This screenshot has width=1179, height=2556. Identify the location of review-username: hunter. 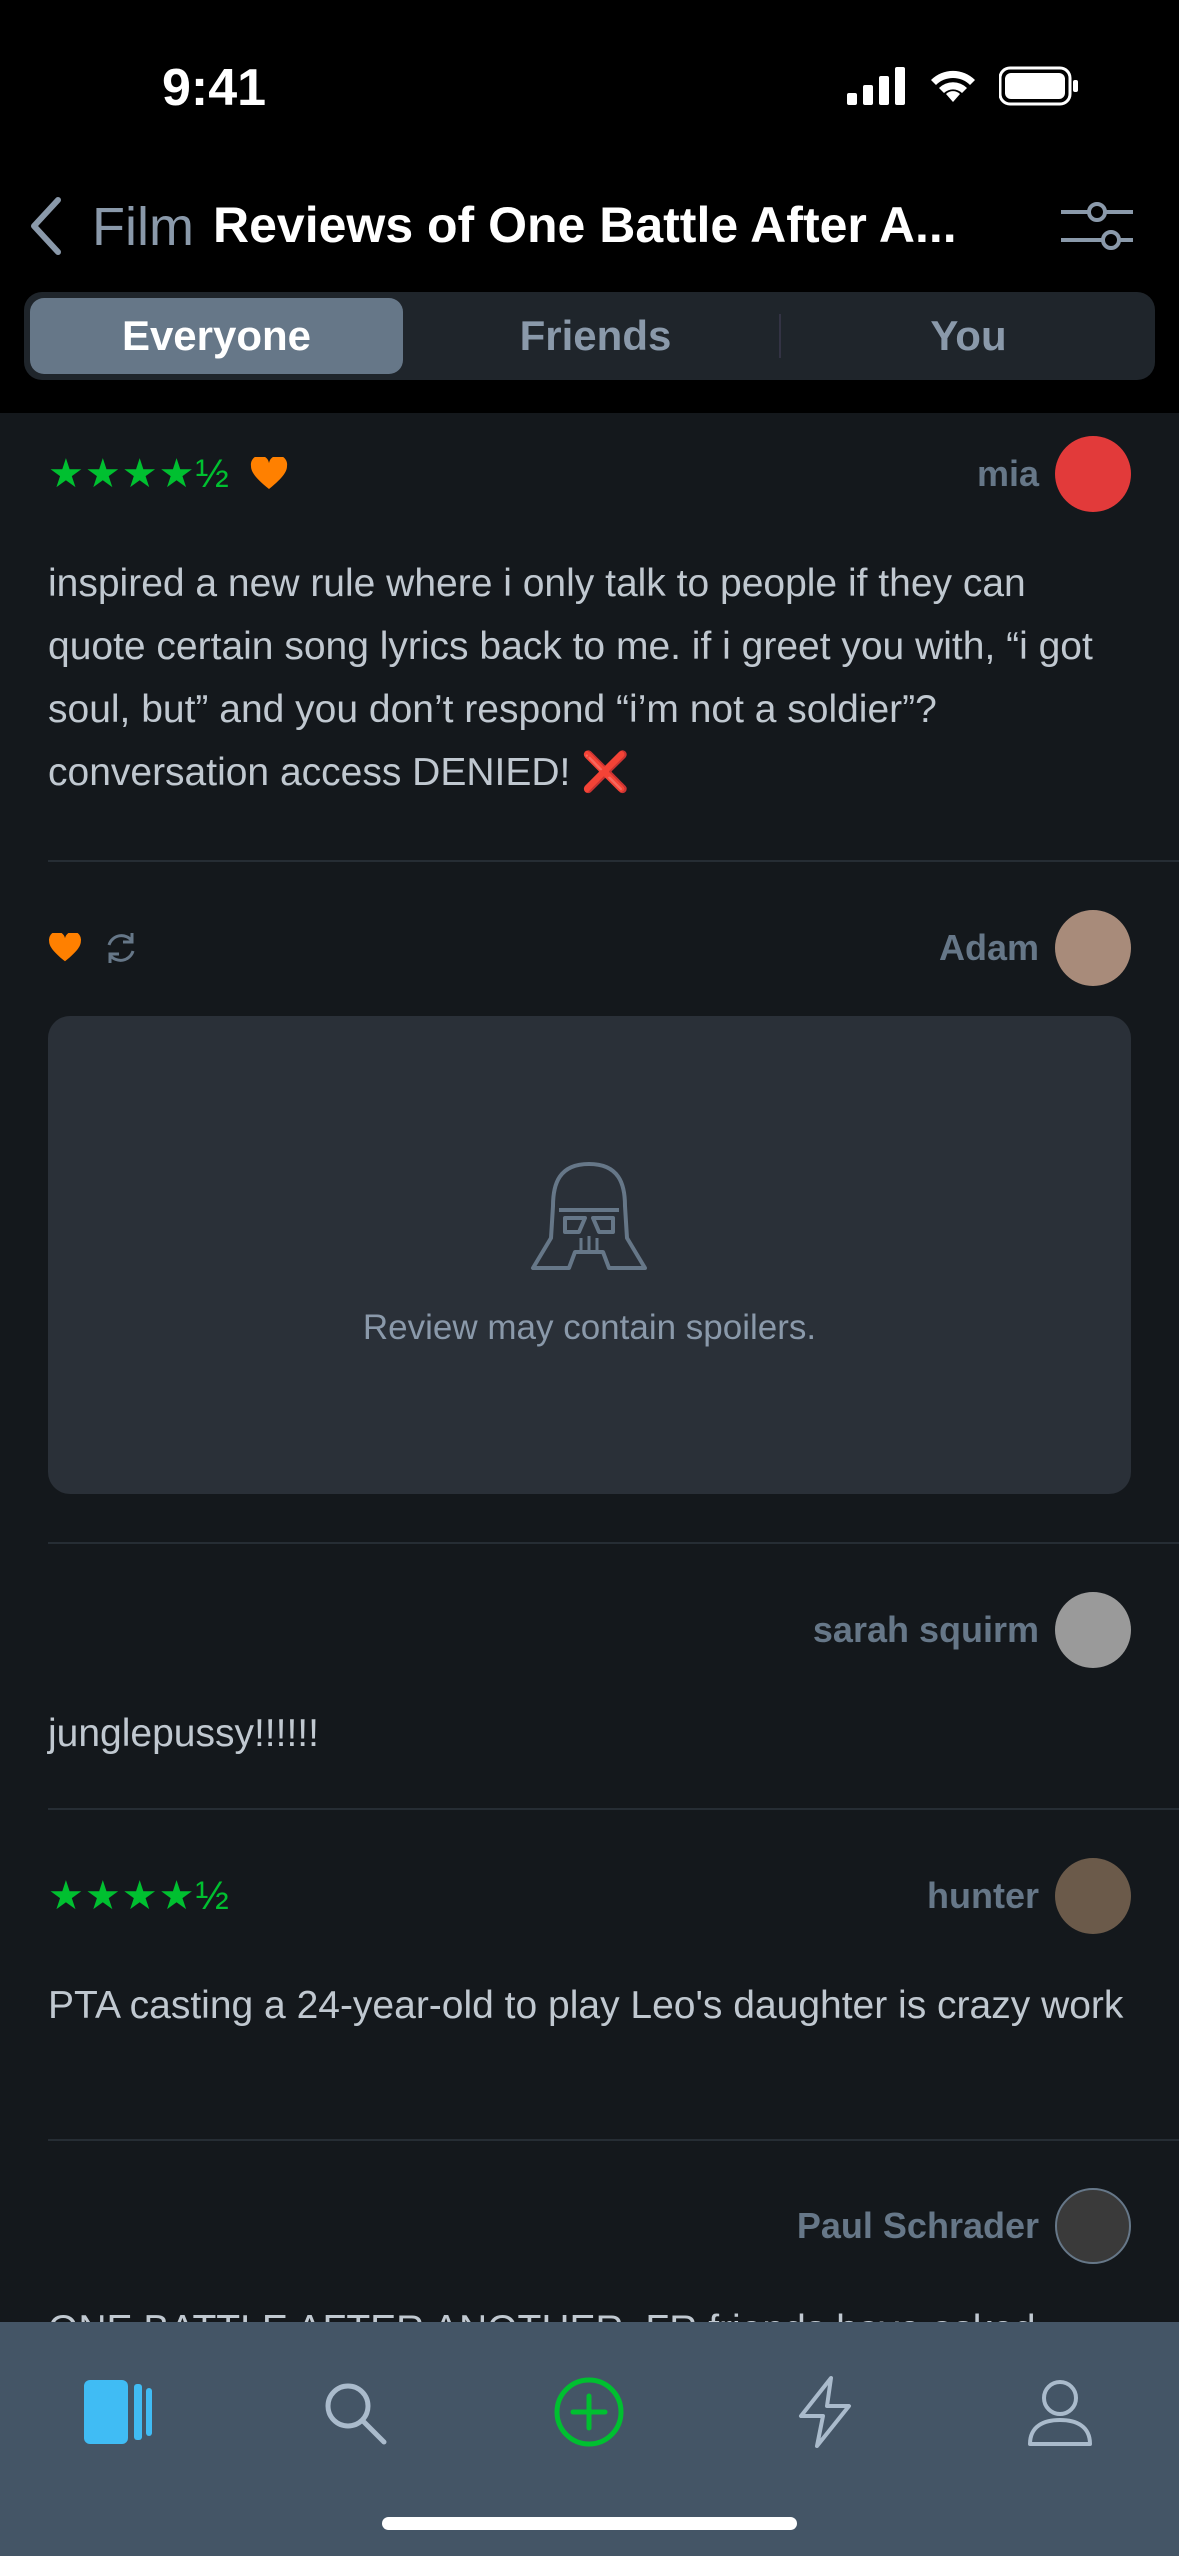
(983, 1896).